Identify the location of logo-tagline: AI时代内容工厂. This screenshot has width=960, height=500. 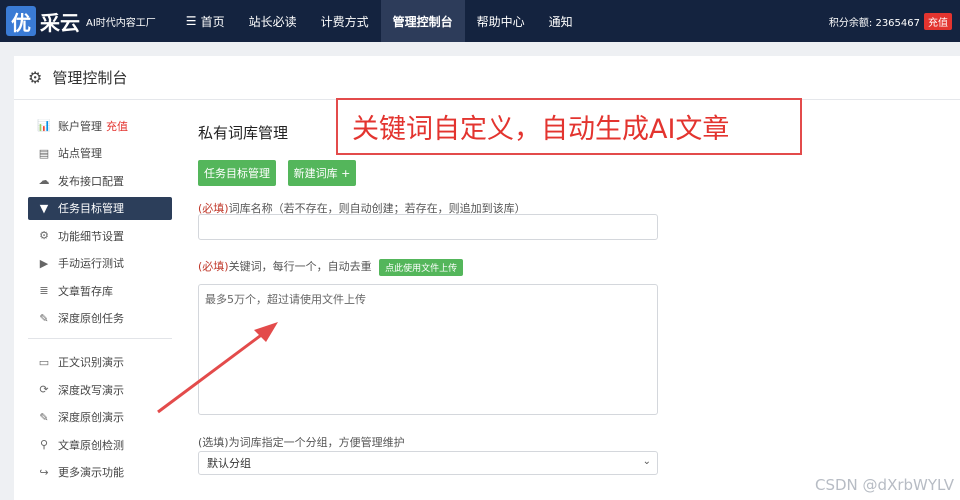
(121, 23).